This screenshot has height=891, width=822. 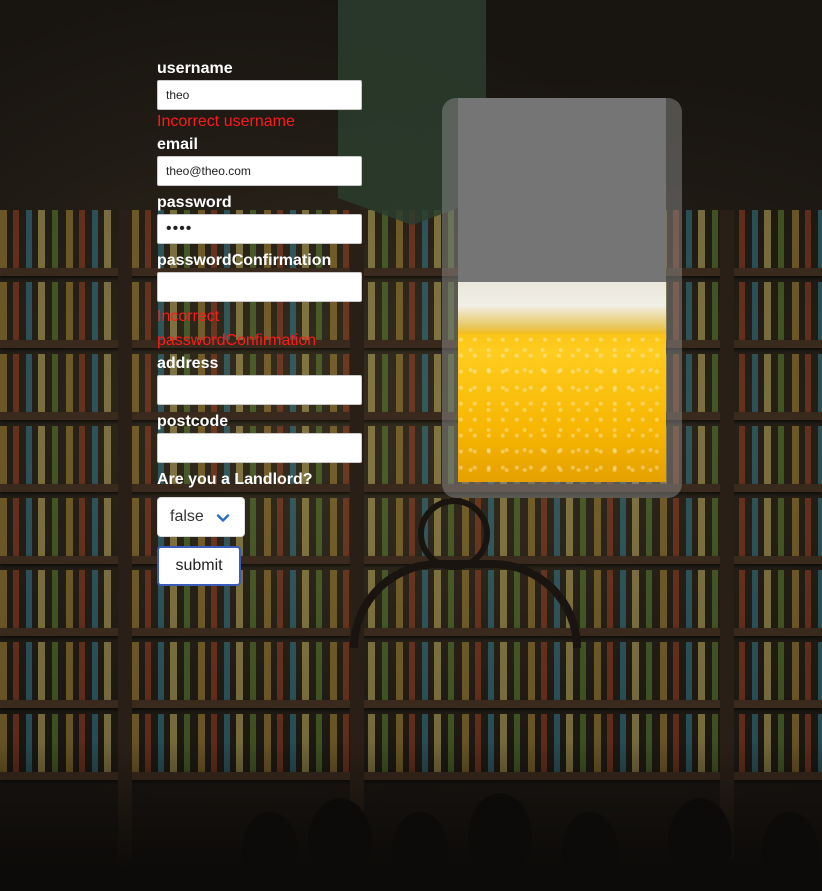 I want to click on password-confirmation-label: passwordConfirmation, so click(x=244, y=260).